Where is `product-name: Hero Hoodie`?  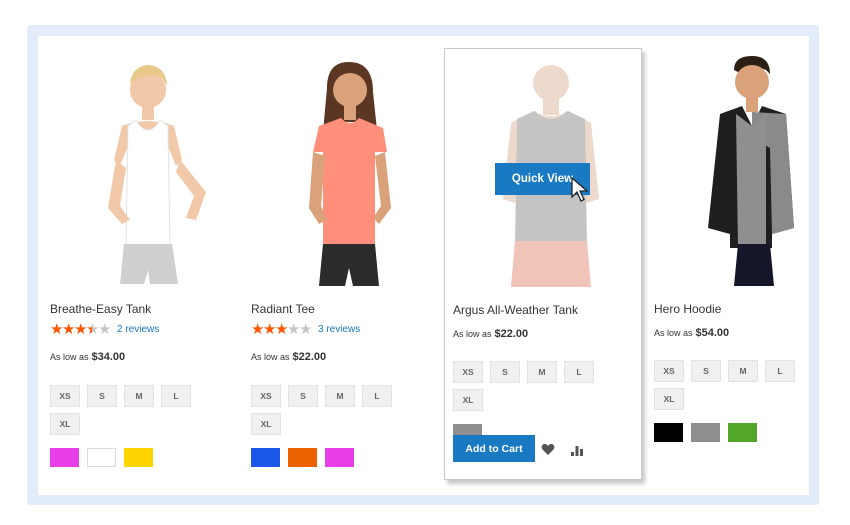 product-name: Hero Hoodie is located at coordinates (687, 309).